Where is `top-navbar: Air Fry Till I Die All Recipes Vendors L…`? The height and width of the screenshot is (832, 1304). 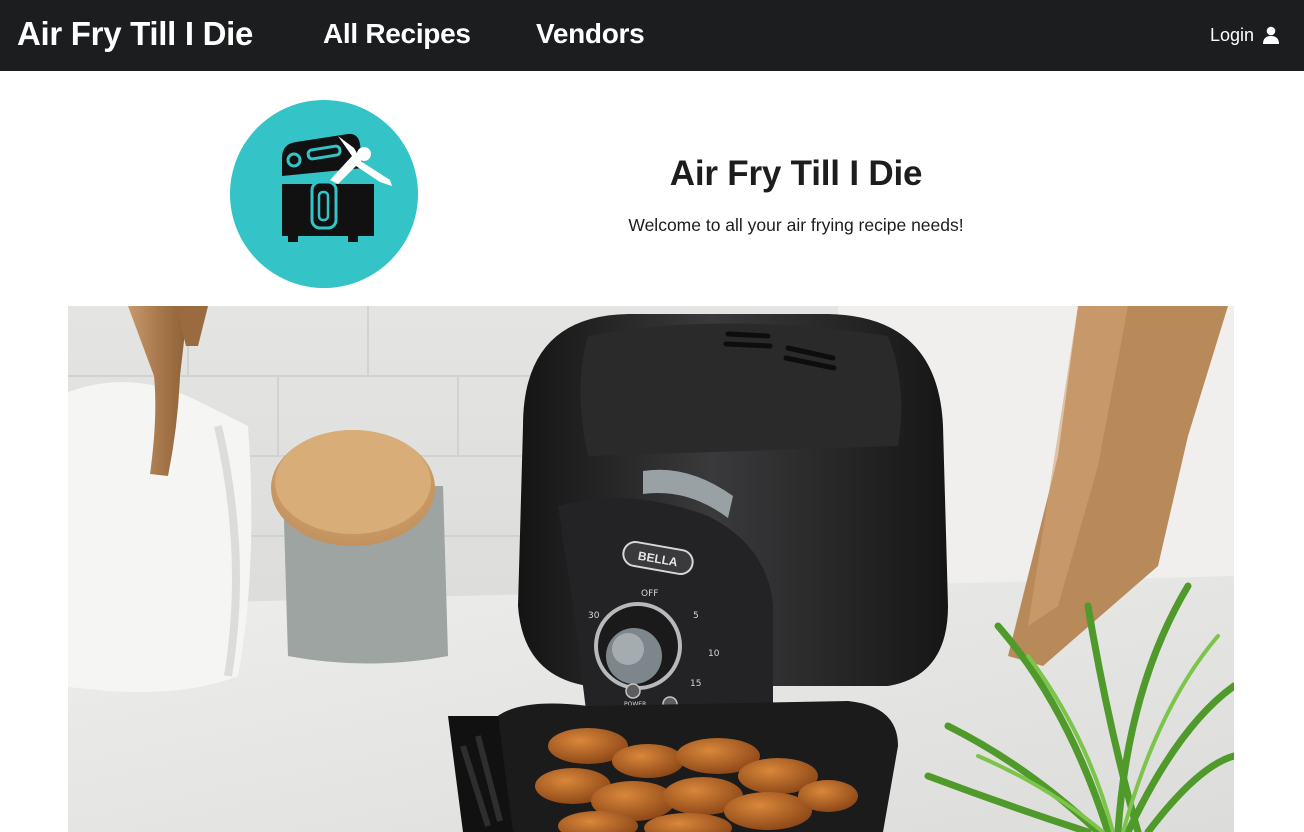
top-navbar: Air Fry Till I Die All Recipes Vendors L… is located at coordinates (652, 35).